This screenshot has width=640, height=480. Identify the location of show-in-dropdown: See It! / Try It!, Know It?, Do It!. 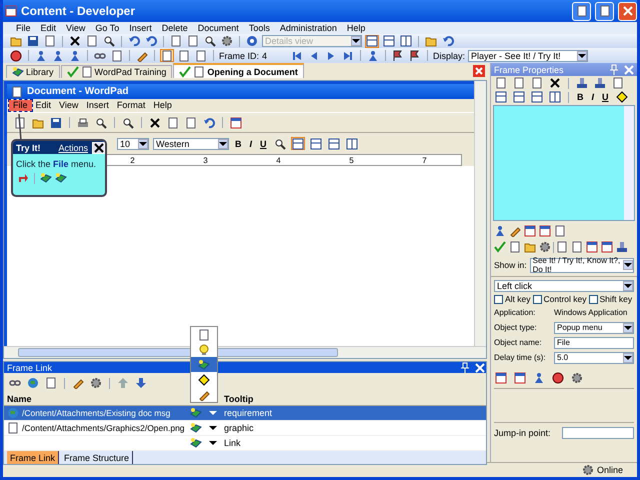
(582, 265).